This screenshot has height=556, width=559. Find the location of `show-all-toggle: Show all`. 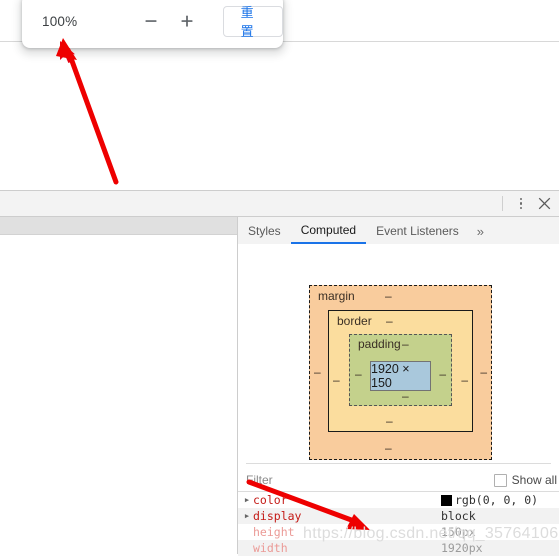

show-all-toggle: Show all is located at coordinates (526, 480).